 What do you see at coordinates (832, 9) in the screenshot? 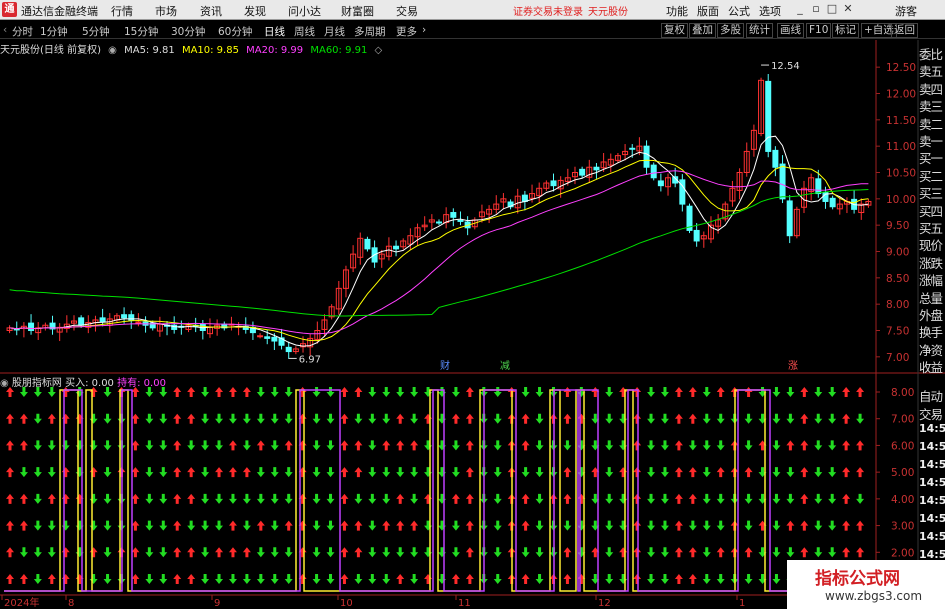
I see `maximize-icon: □` at bounding box center [832, 9].